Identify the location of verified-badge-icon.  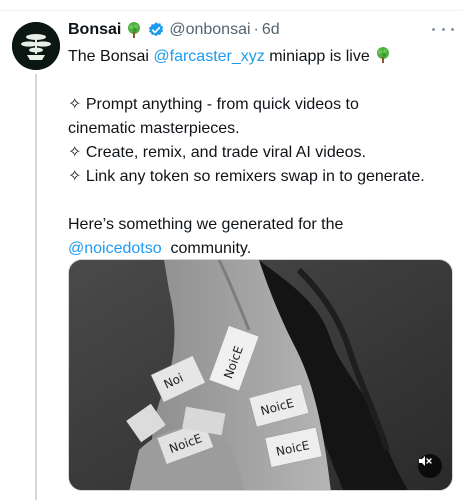
(156, 30).